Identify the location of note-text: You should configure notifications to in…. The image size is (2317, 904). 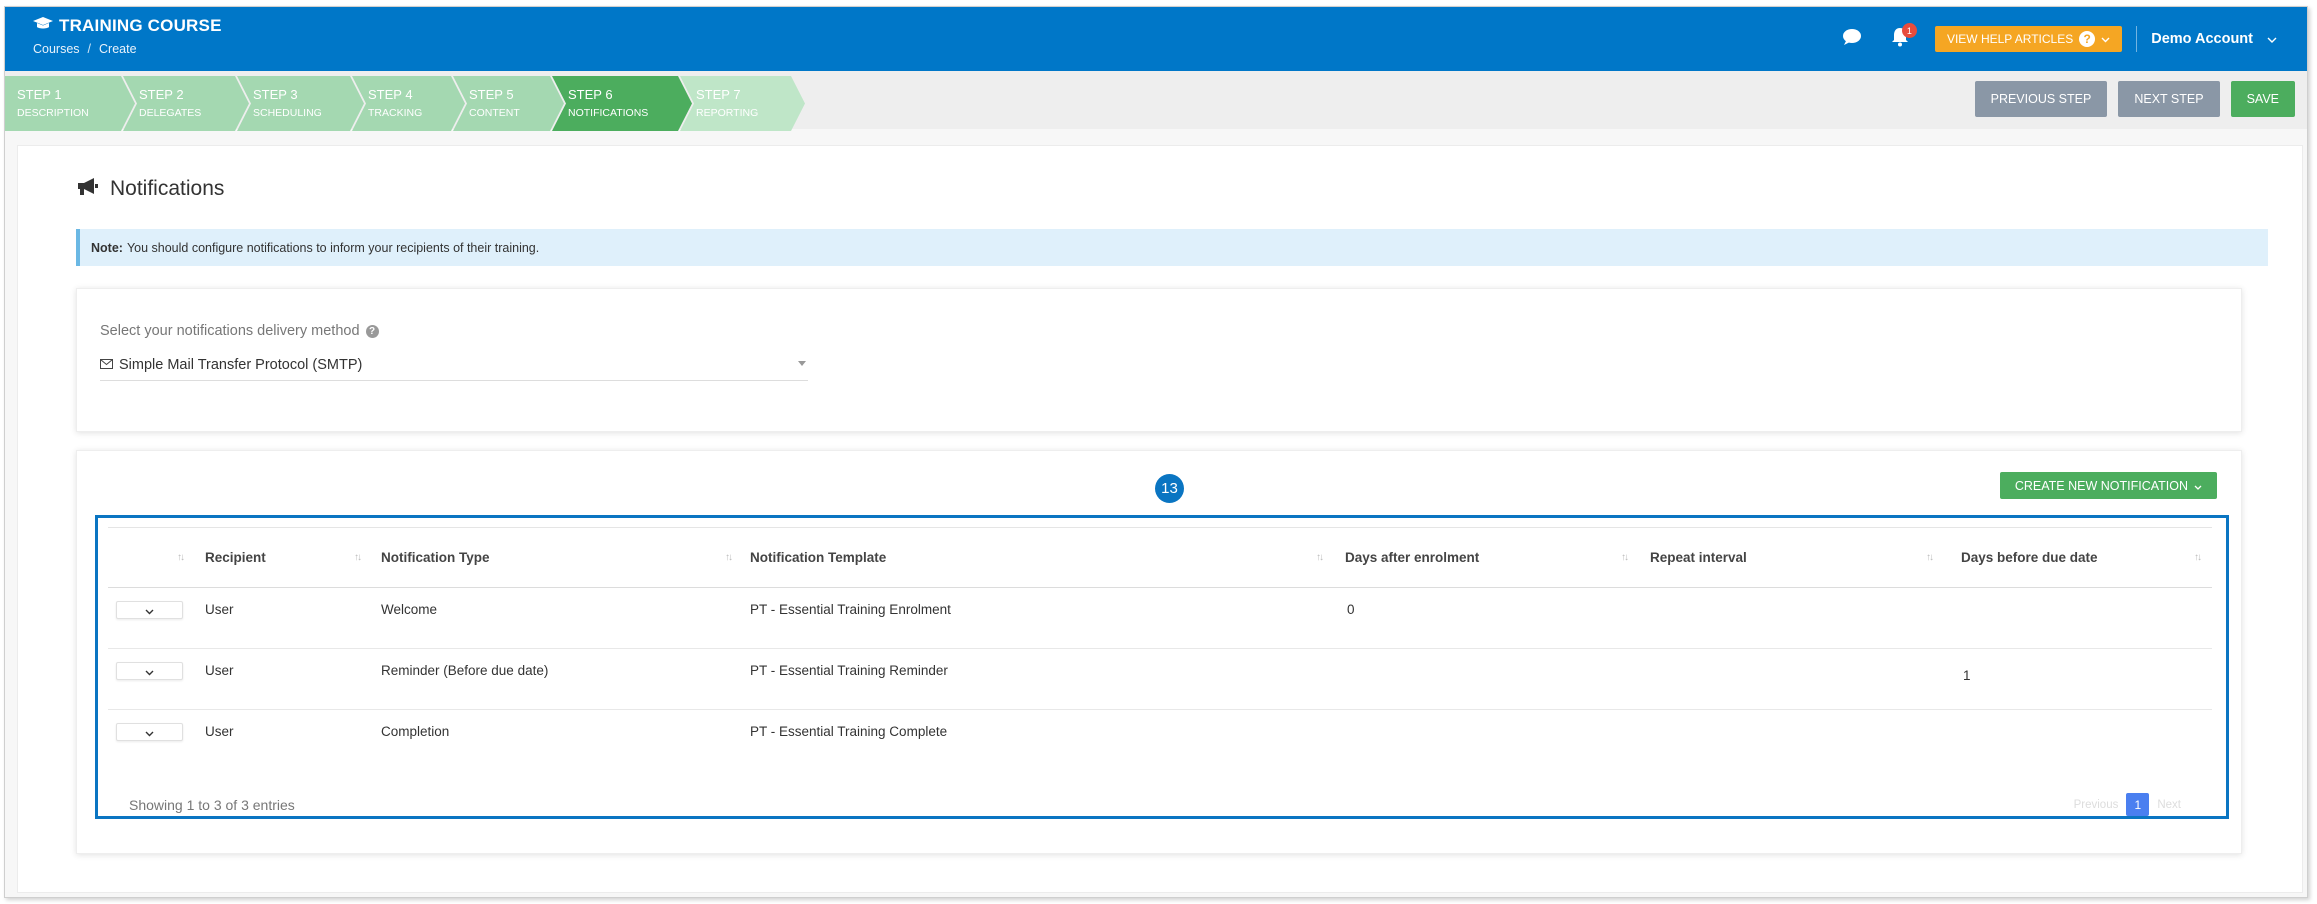
(333, 247).